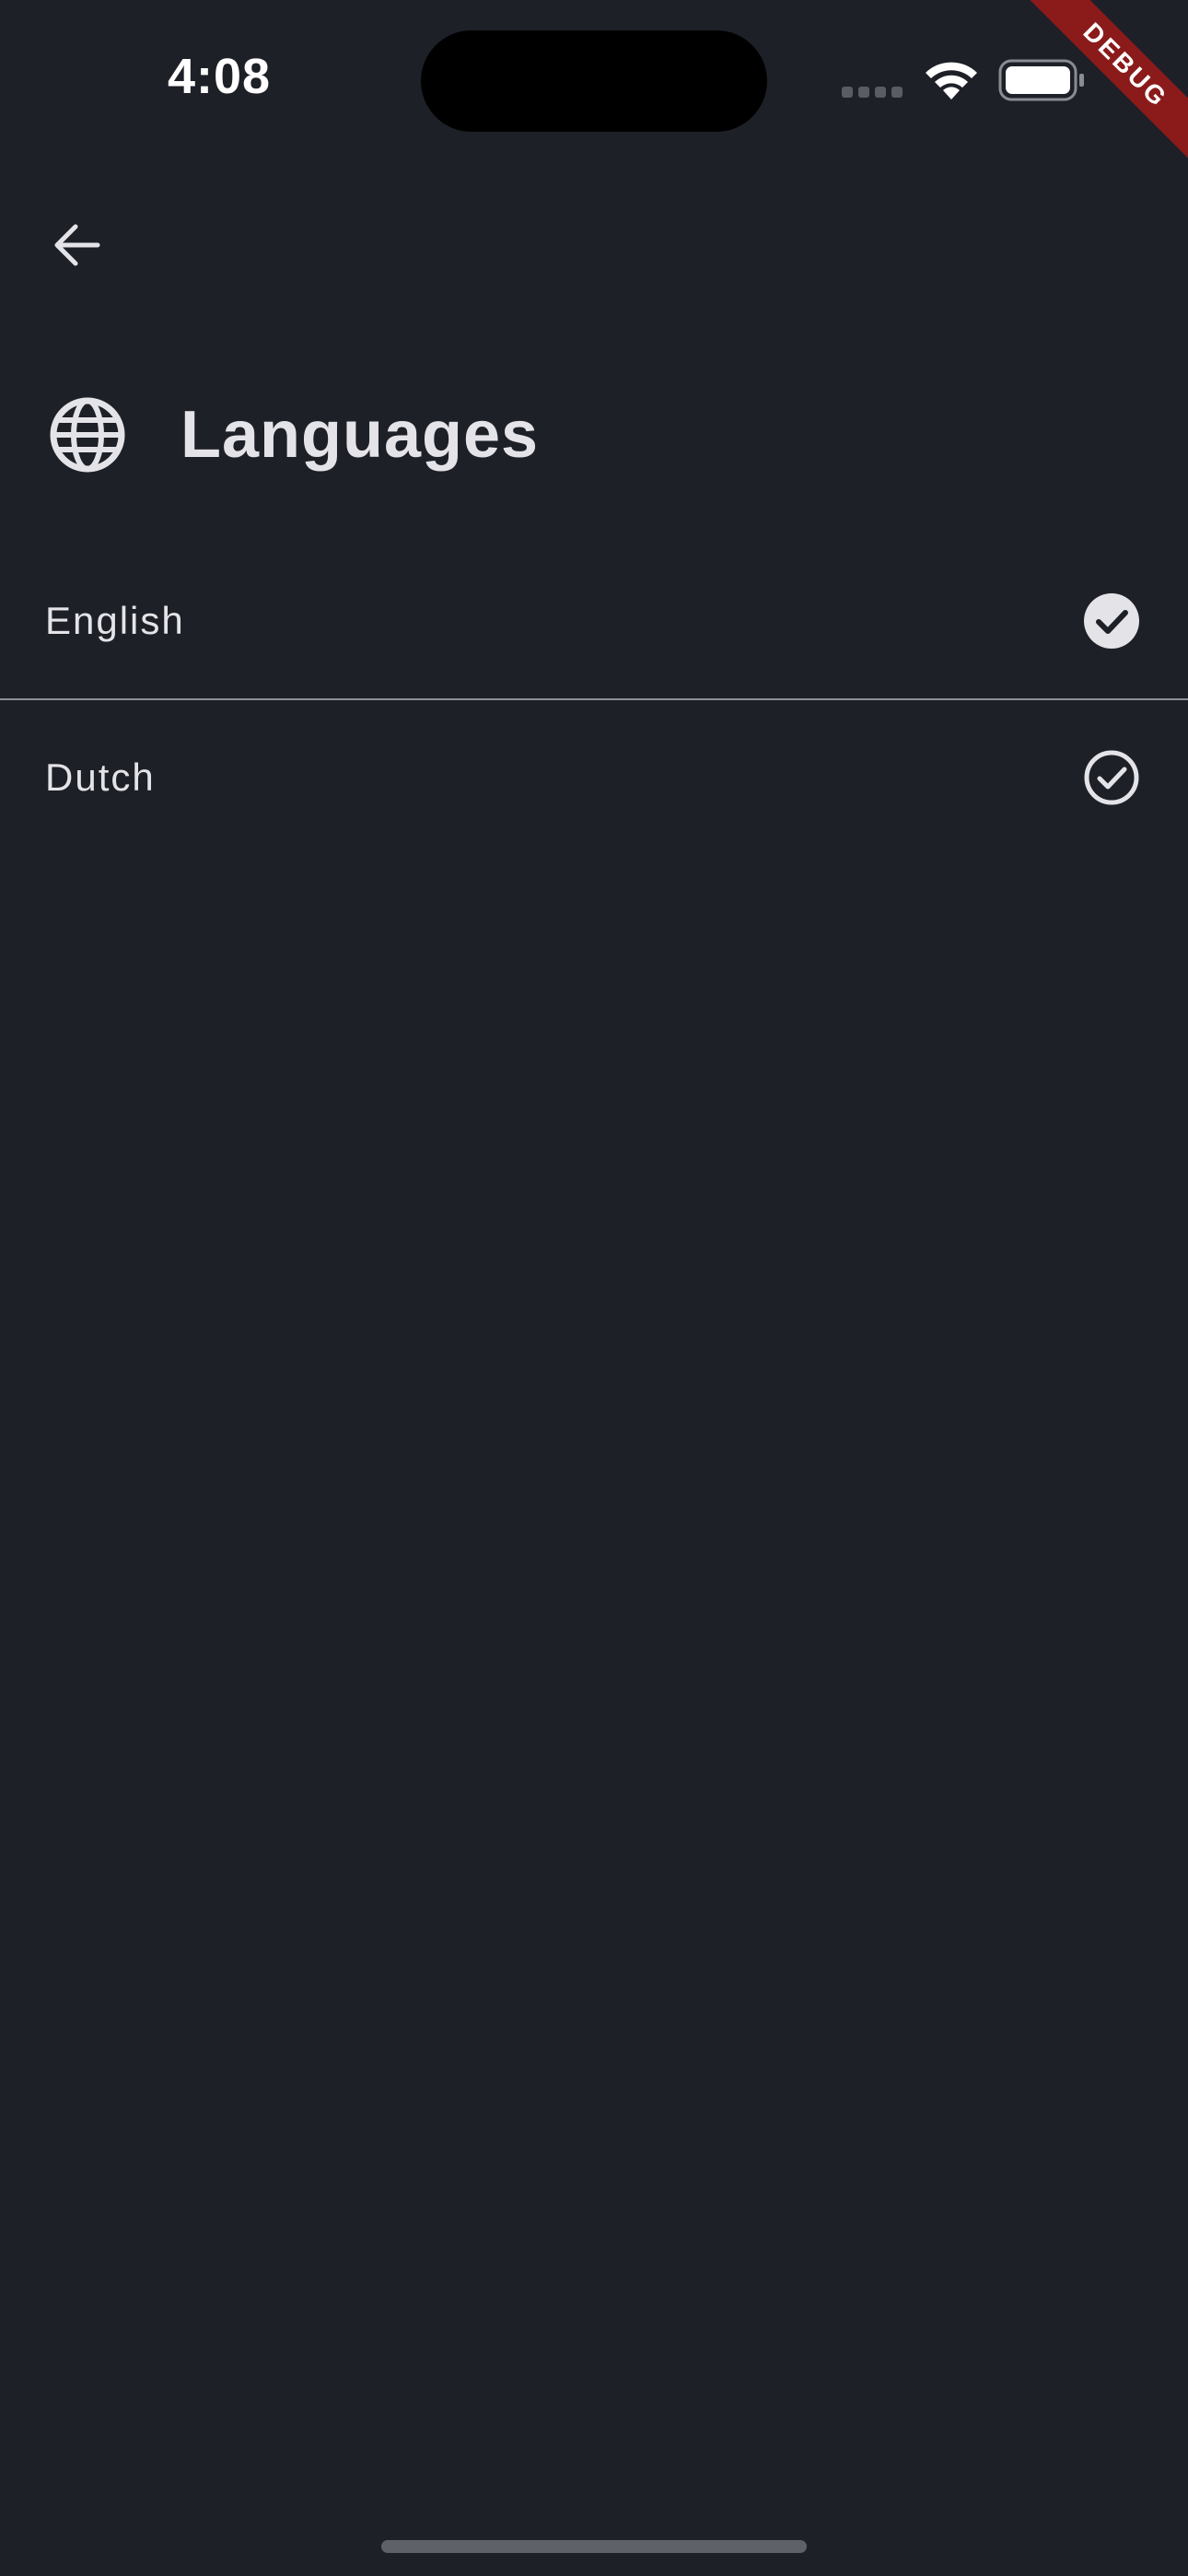 The width and height of the screenshot is (1188, 2576). Describe the element at coordinates (594, 2546) in the screenshot. I see `home-indicator` at that location.